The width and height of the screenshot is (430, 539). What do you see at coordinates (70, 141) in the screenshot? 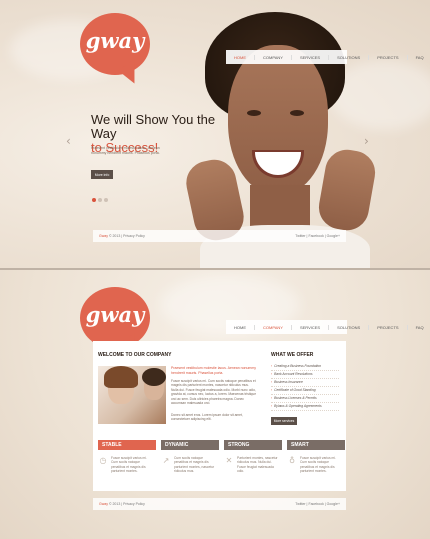
I see `chevron-left-icon: ‹` at bounding box center [70, 141].